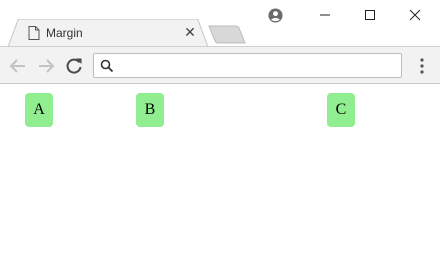 The height and width of the screenshot is (266, 440). Describe the element at coordinates (325, 15) in the screenshot. I see `minimize-icon` at that location.